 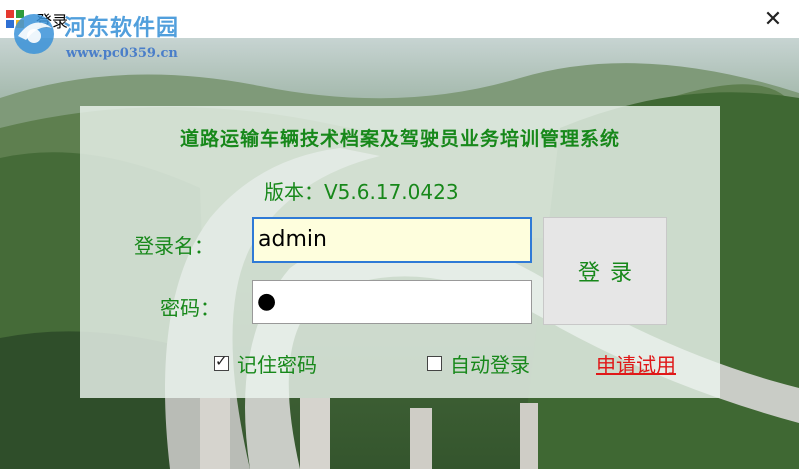 What do you see at coordinates (392, 302) in the screenshot?
I see `password-input: ●` at bounding box center [392, 302].